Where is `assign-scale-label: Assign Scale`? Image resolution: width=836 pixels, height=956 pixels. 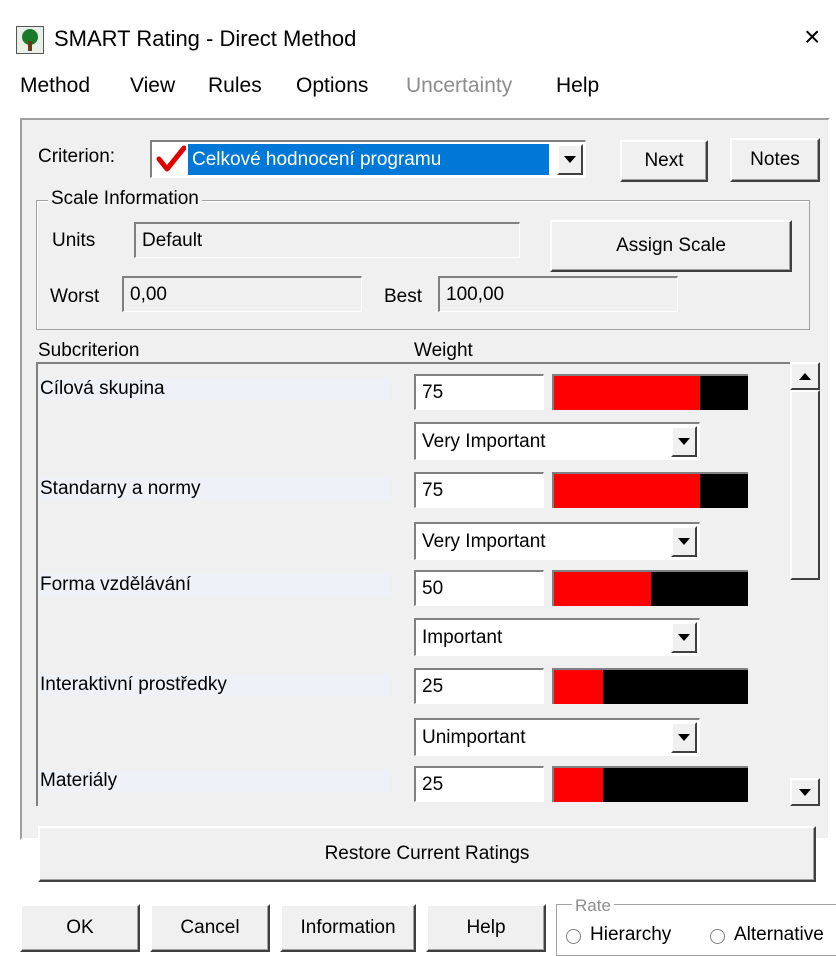
assign-scale-label: Assign Scale is located at coordinates (671, 245).